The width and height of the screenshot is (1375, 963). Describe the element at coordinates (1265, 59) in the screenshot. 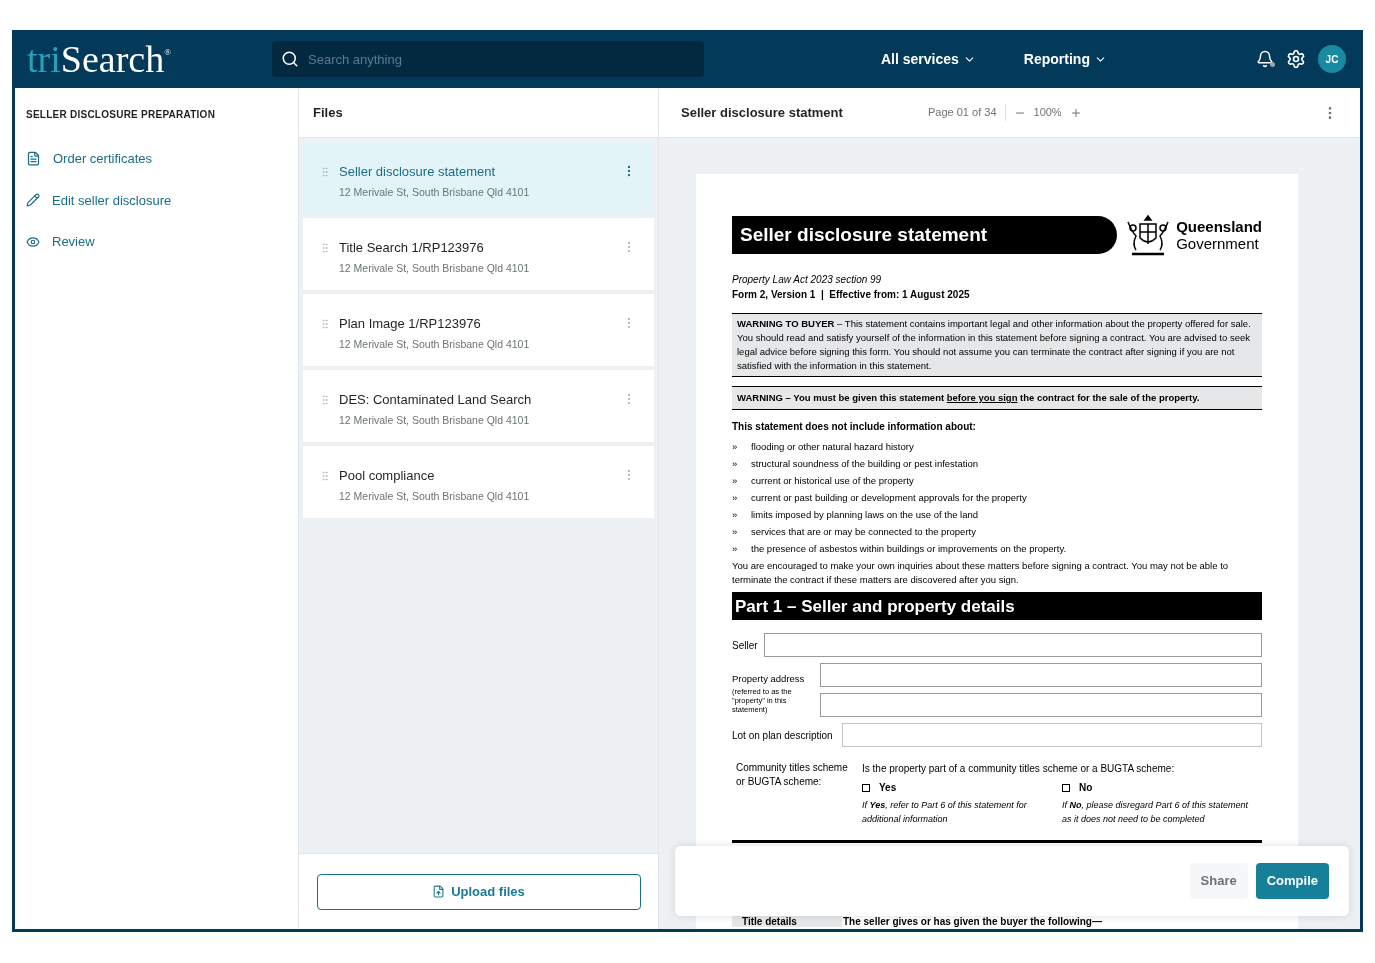

I see `notifications-button` at that location.